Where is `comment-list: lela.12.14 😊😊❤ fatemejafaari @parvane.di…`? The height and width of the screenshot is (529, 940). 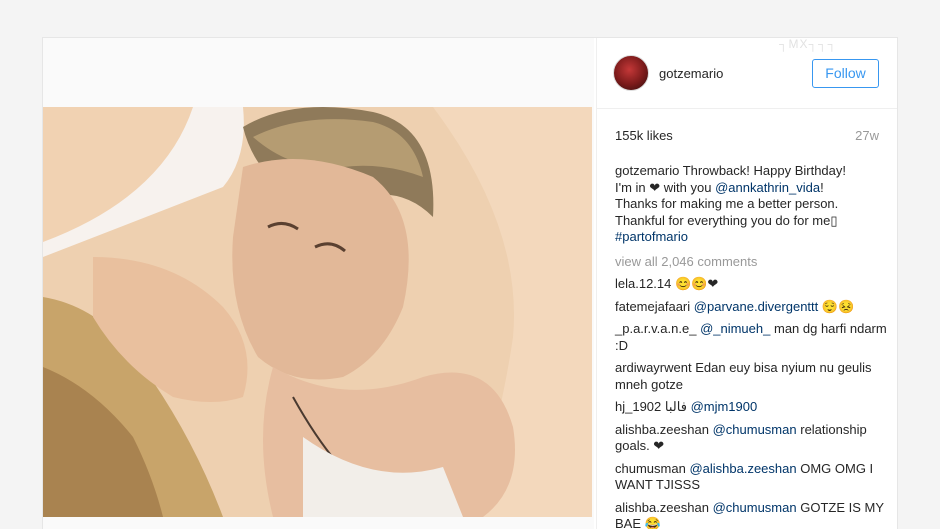
comment-list: lela.12.14 😊😊❤ fatemejafaari @parvane.di… is located at coordinates (752, 402).